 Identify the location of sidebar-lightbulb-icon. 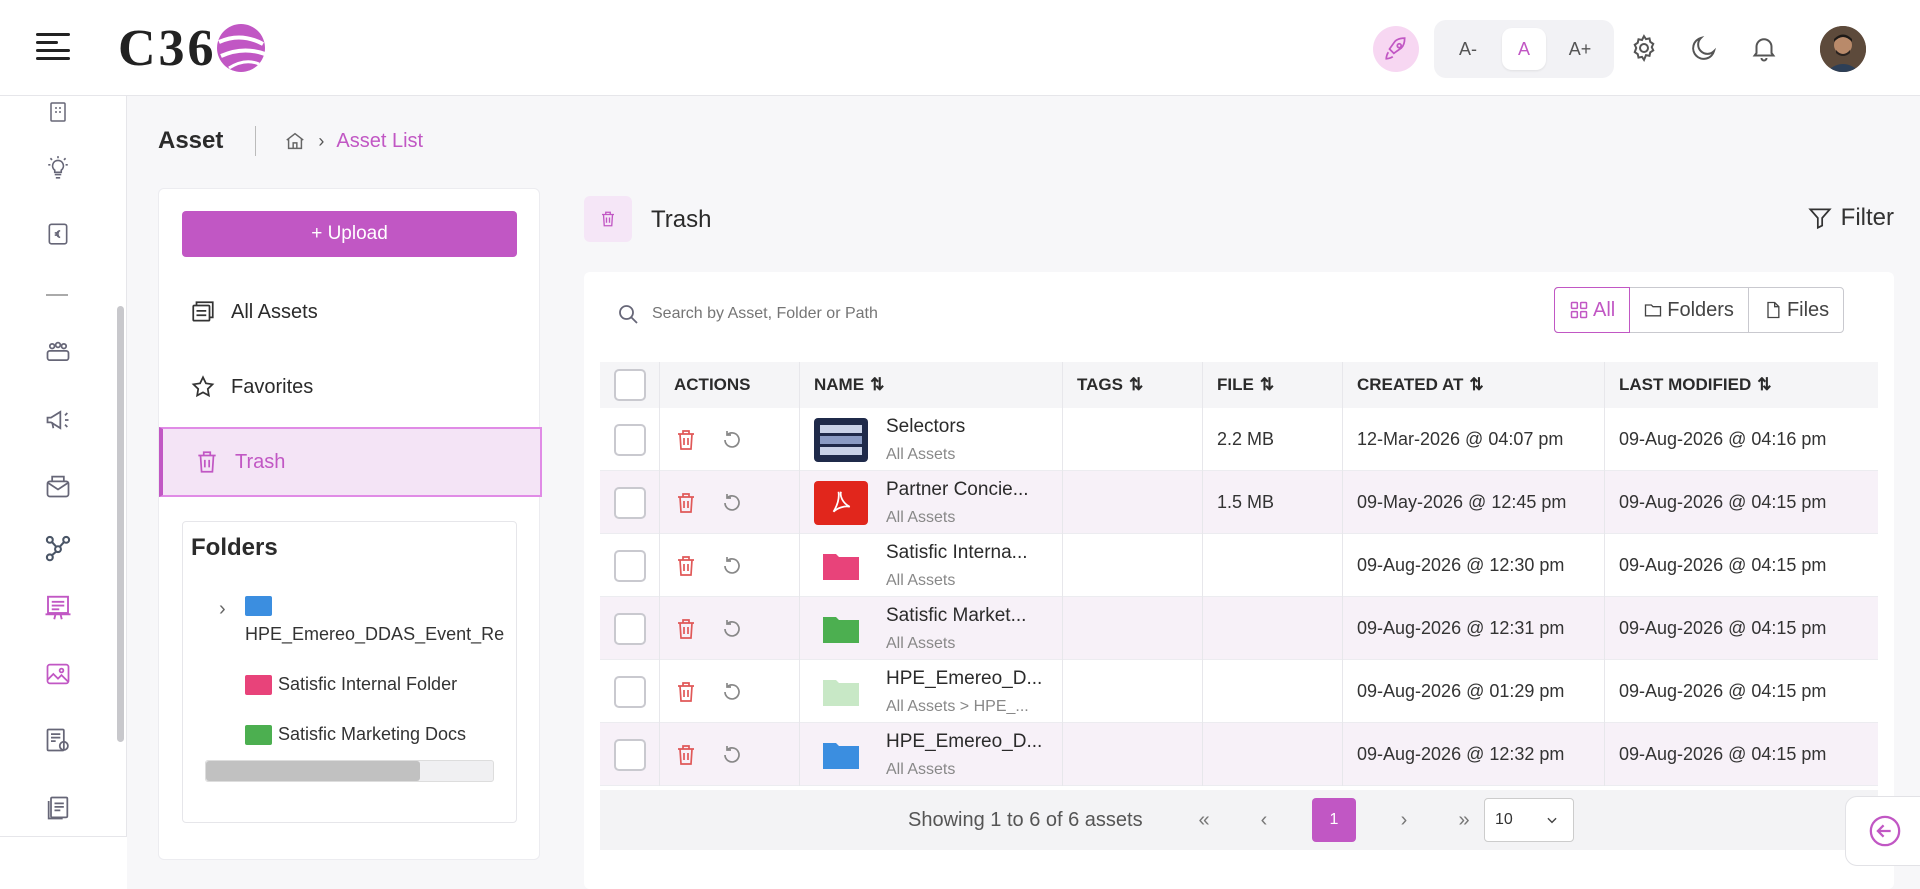
(58, 168).